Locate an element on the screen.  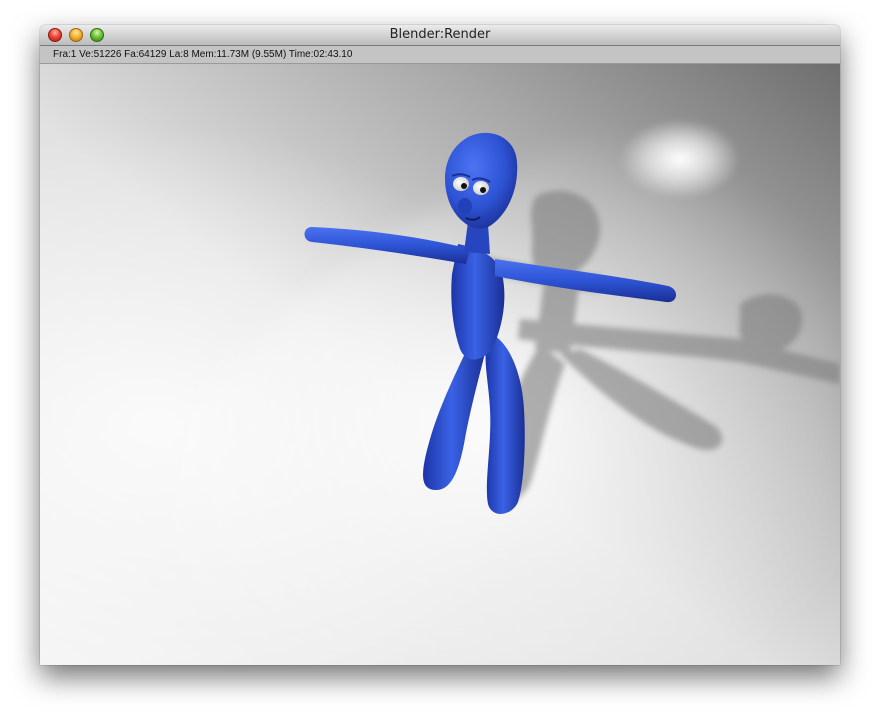
left-eye is located at coordinates (461, 184).